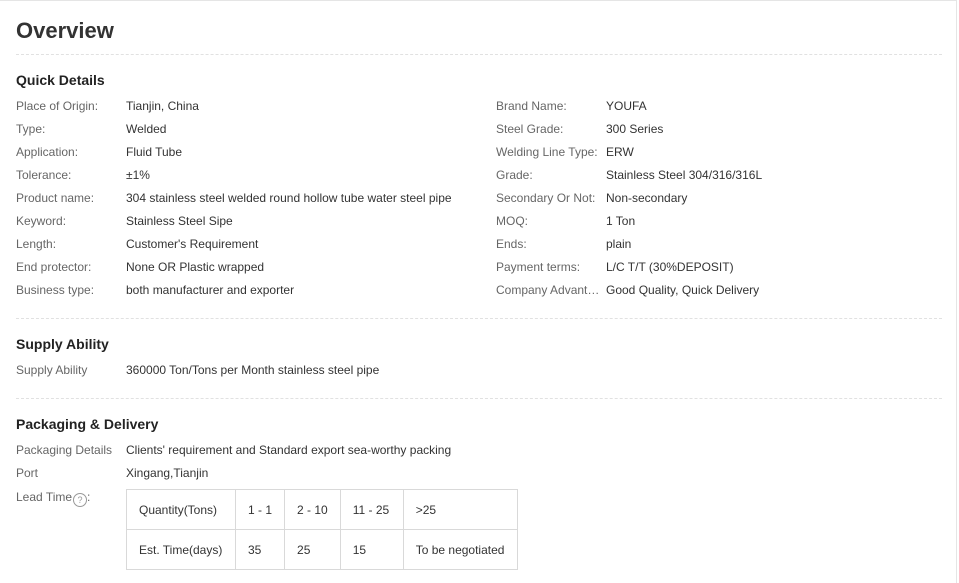 Image resolution: width=959 pixels, height=583 pixels. What do you see at coordinates (670, 267) in the screenshot?
I see `detail-value: L/C T/T (30%DEPOSIT)` at bounding box center [670, 267].